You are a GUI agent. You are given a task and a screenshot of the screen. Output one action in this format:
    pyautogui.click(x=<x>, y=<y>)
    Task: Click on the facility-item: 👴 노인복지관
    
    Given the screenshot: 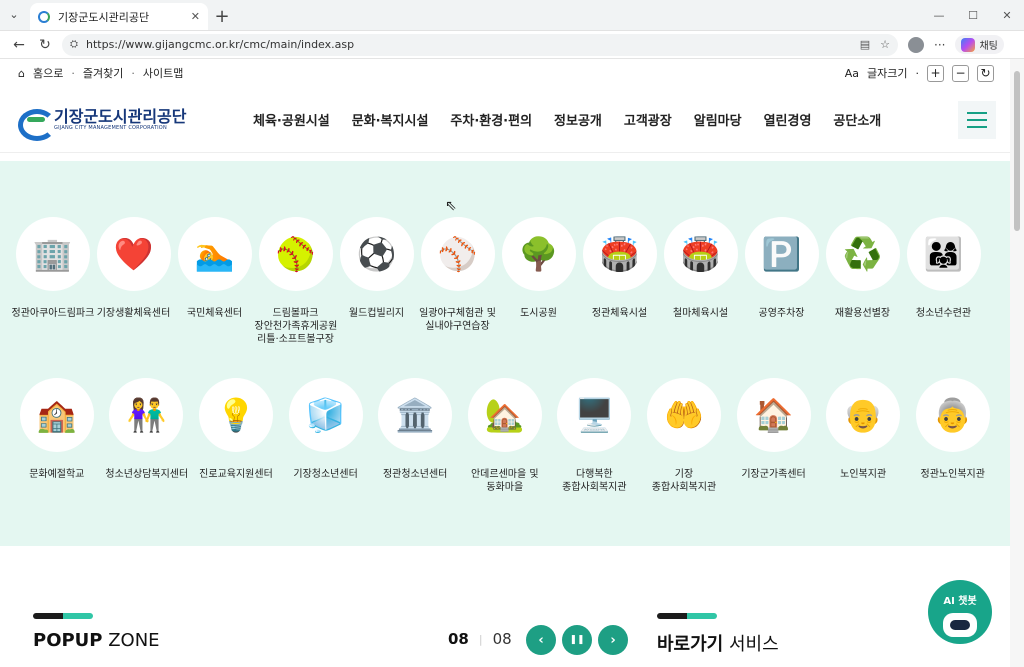 What is the action you would take?
    pyautogui.click(x=863, y=436)
    